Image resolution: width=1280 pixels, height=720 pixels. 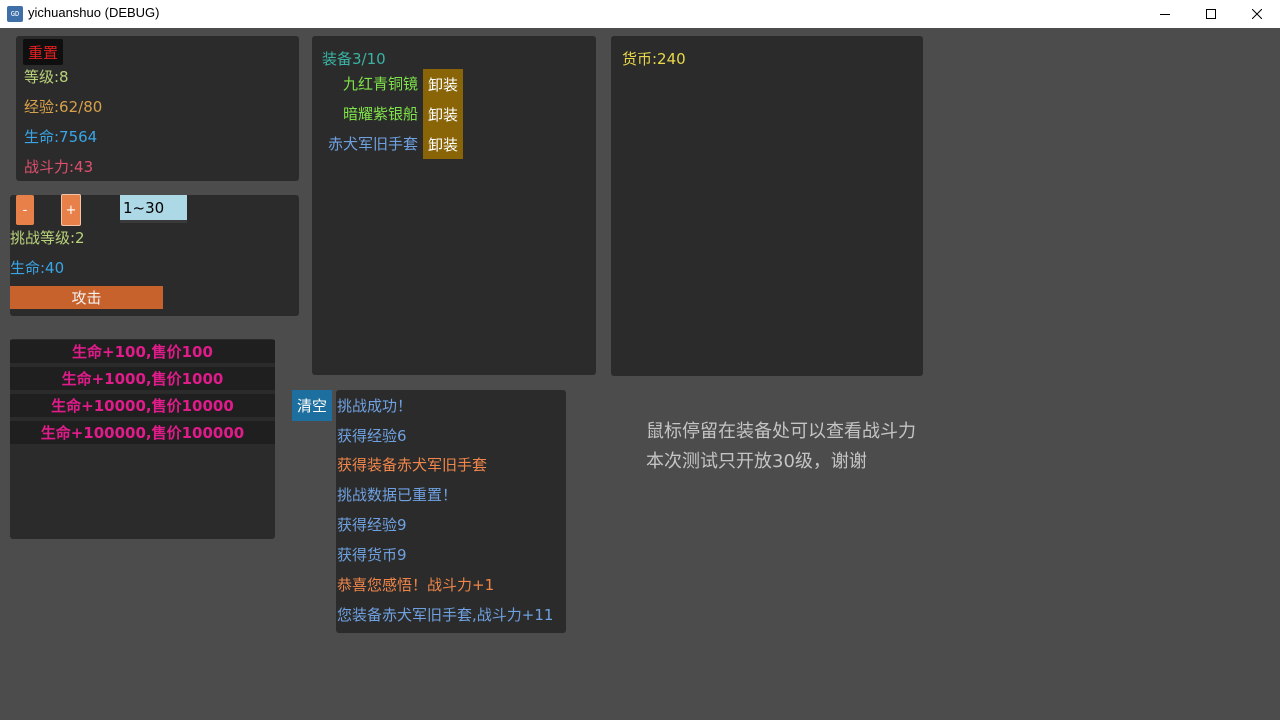 I want to click on reset-button: 重置, so click(x=43, y=52).